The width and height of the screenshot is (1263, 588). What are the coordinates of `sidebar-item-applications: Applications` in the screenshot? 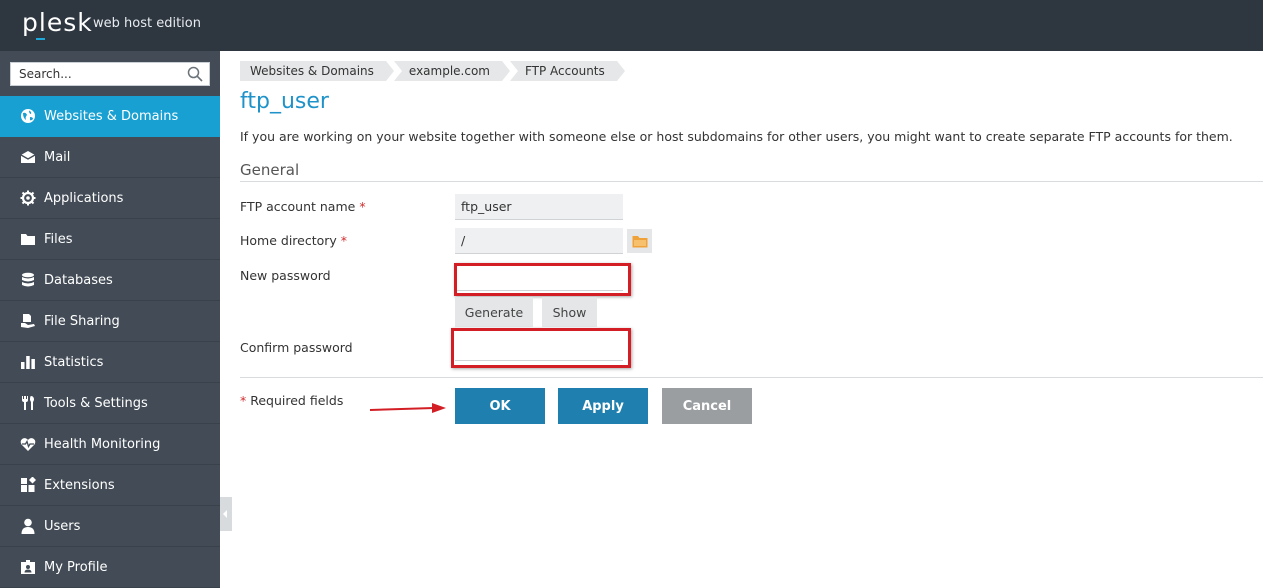 It's located at (110, 198).